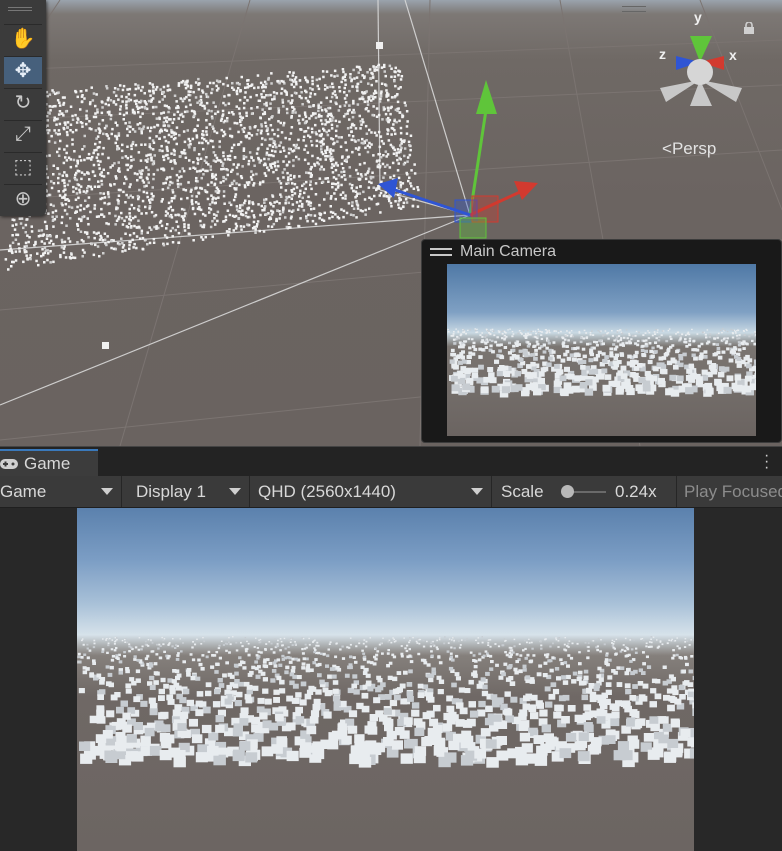  Describe the element at coordinates (634, 9) in the screenshot. I see `panel-grip` at that location.